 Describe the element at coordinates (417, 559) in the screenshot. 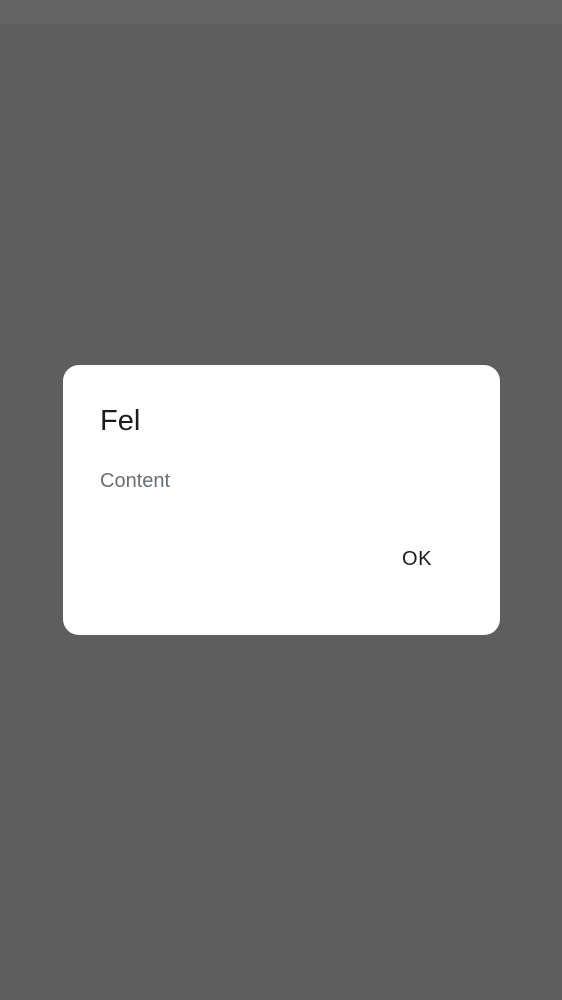

I see `ok-button: OK` at that location.